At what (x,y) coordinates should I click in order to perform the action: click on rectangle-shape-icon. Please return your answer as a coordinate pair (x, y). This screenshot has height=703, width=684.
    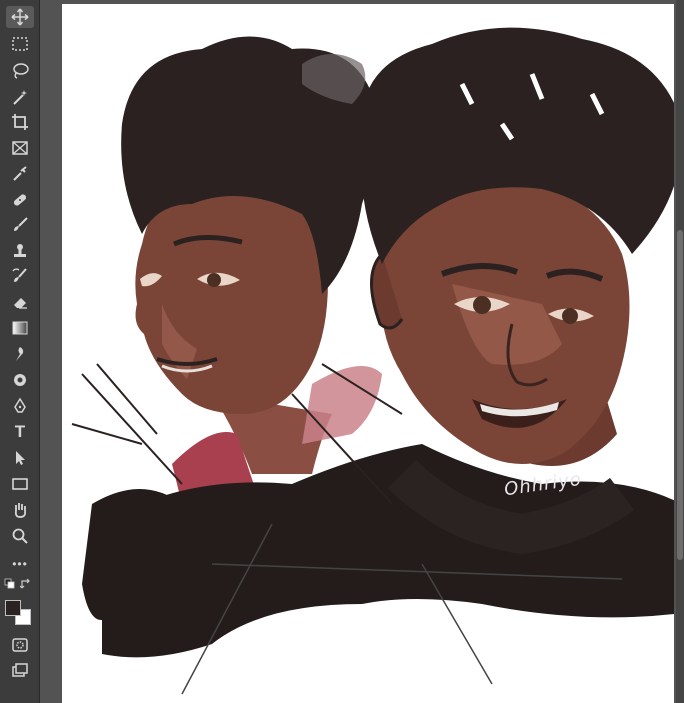
    Looking at the image, I should click on (20, 484).